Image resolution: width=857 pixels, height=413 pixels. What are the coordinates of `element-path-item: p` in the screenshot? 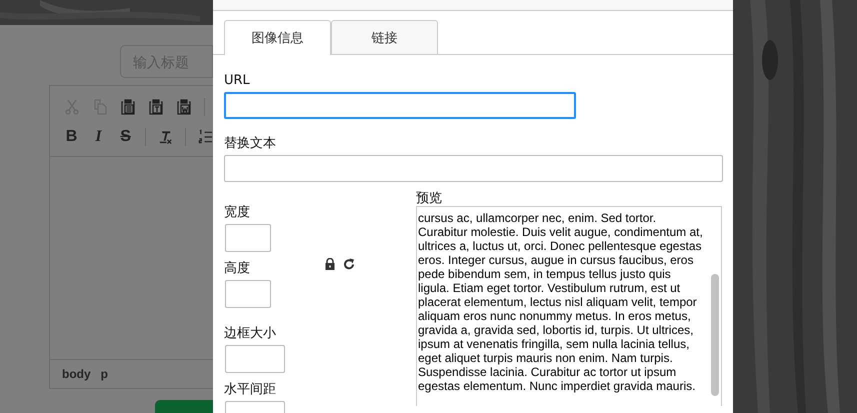 It's located at (104, 374).